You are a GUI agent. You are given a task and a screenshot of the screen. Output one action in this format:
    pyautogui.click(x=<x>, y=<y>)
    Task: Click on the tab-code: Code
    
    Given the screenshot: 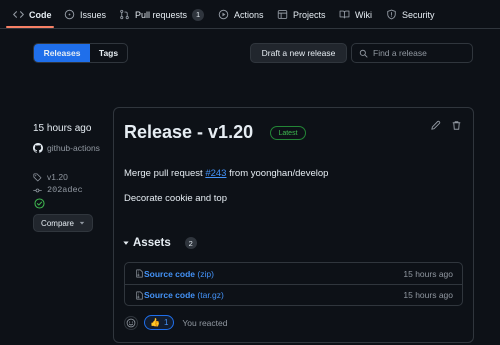 What is the action you would take?
    pyautogui.click(x=32, y=14)
    